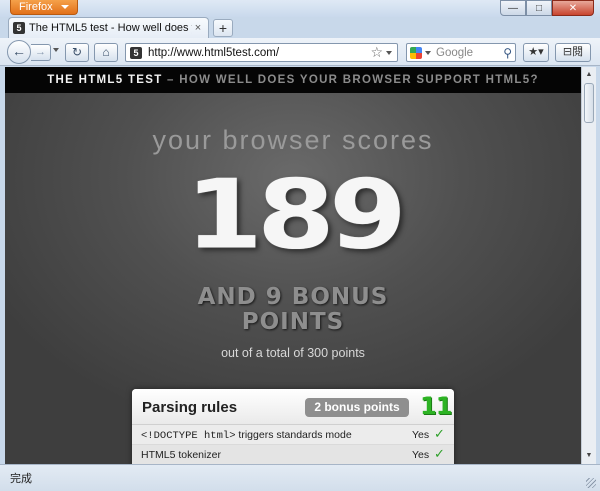 Image resolution: width=600 pixels, height=491 pixels. I want to click on bonus-points-line-1: AND 9 BONUS, so click(293, 297).